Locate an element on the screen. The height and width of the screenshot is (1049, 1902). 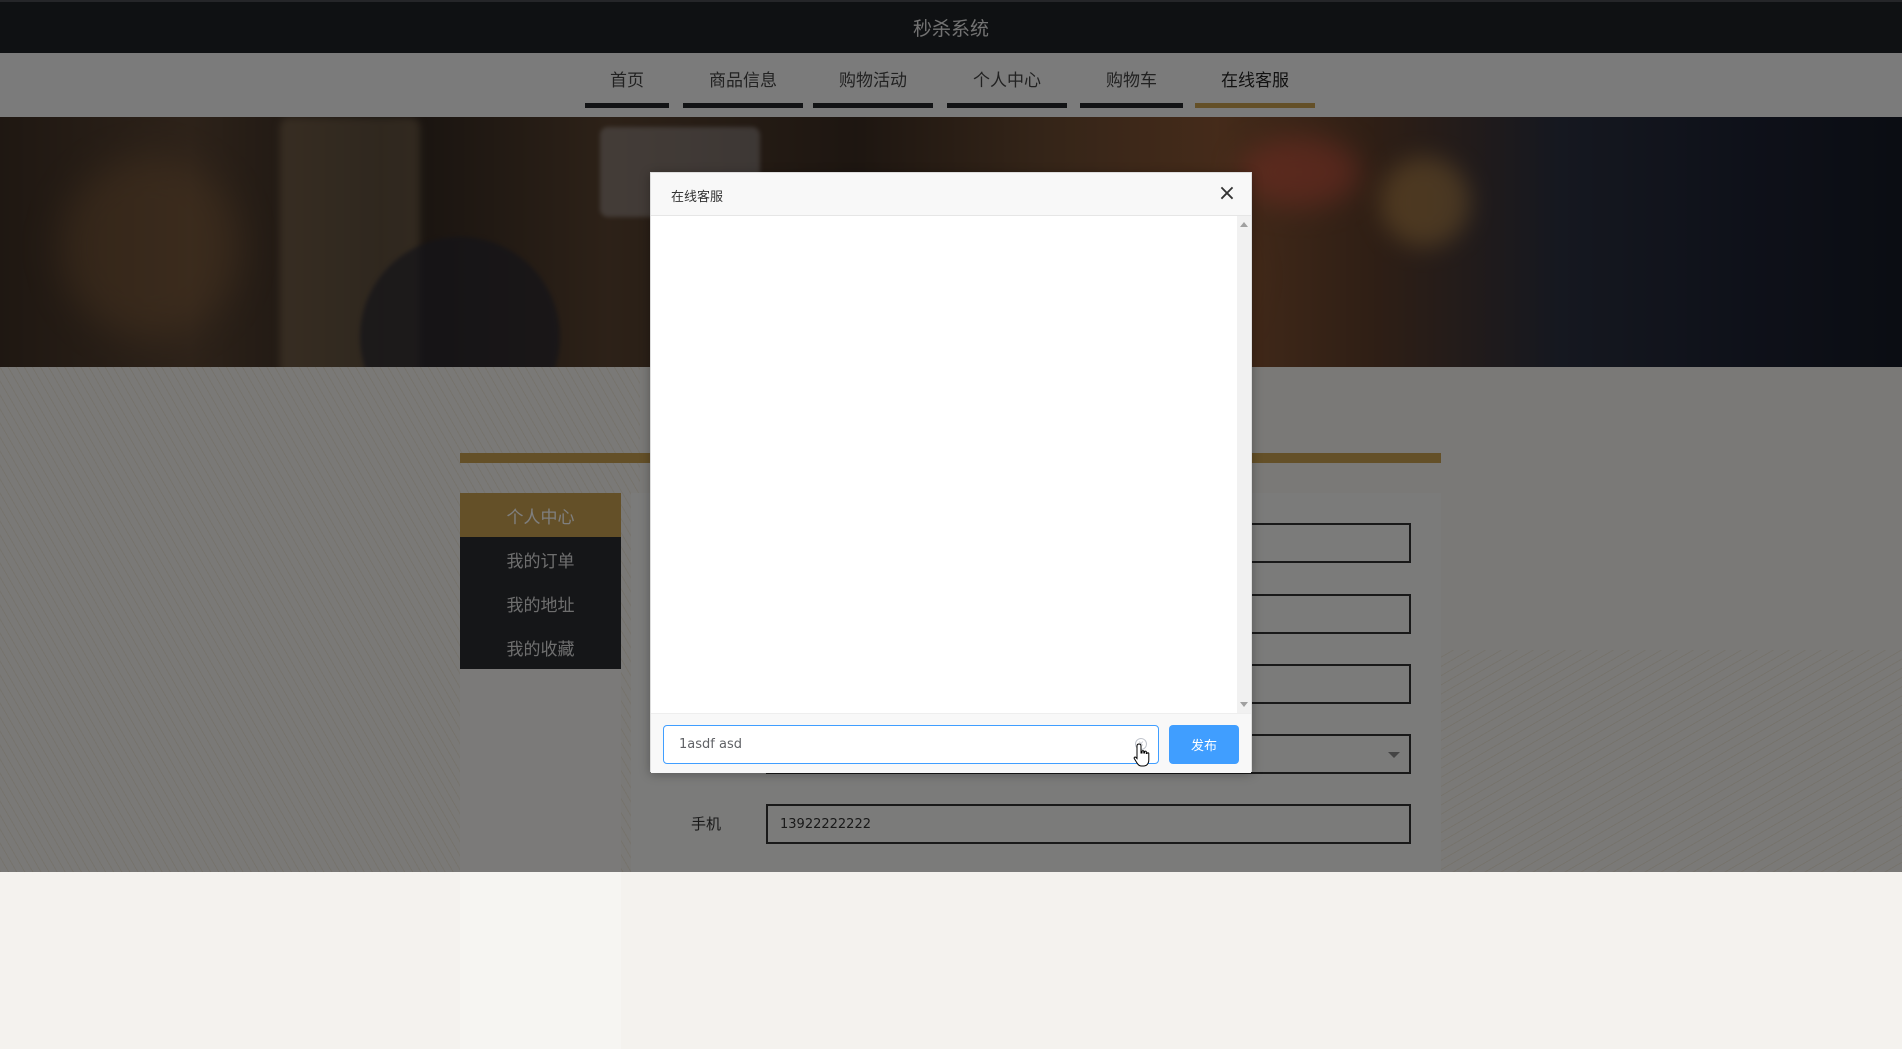
scroll-up-arrow-icon is located at coordinates (1244, 224).